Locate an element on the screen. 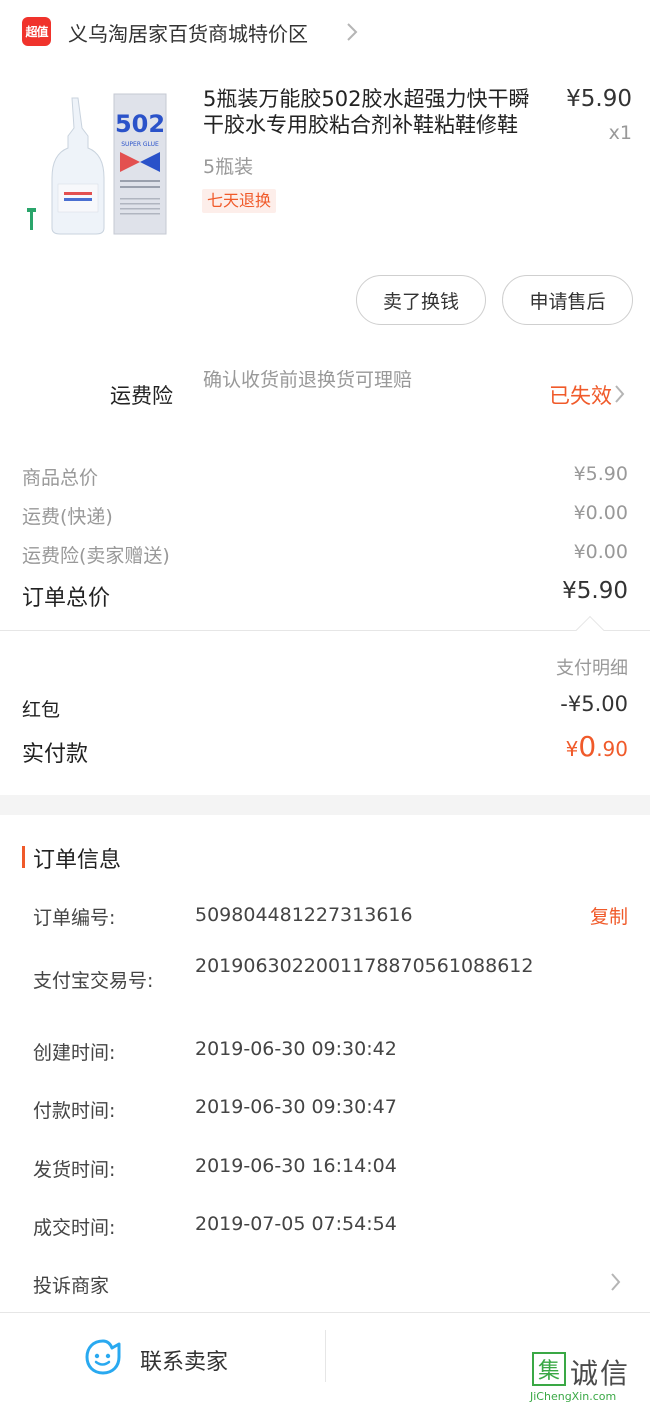 The height and width of the screenshot is (1404, 650). copy-button: 复制 is located at coordinates (609, 915).